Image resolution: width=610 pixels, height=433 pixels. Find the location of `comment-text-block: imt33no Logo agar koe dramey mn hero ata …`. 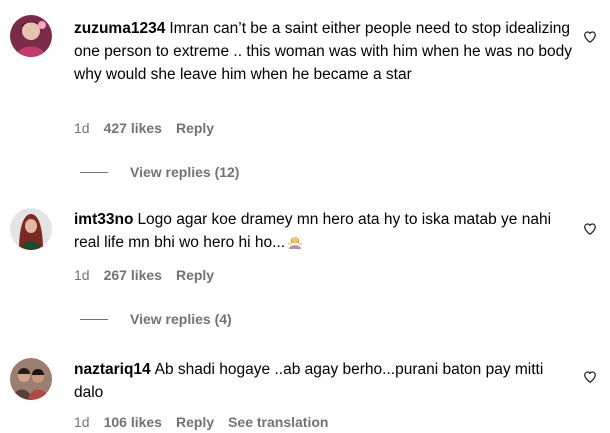

comment-text-block: imt33no Logo agar koe dramey mn hero ata … is located at coordinates (324, 231).